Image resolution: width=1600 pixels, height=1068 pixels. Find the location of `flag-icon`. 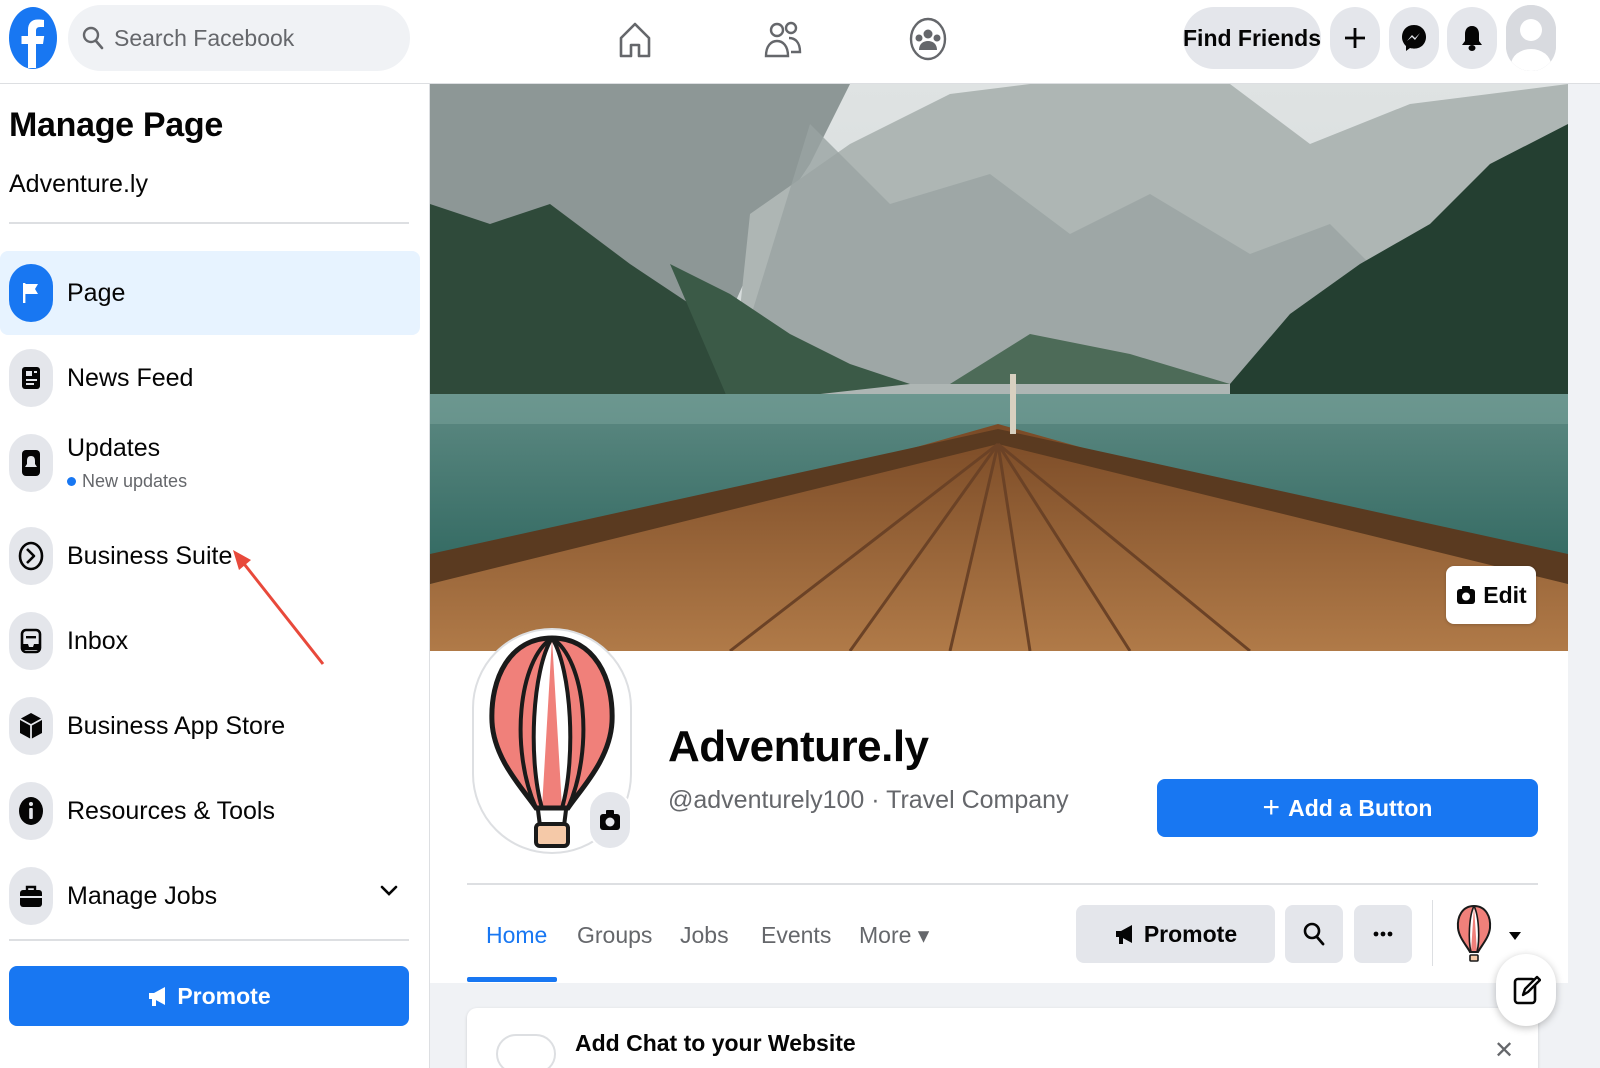

flag-icon is located at coordinates (31, 293).